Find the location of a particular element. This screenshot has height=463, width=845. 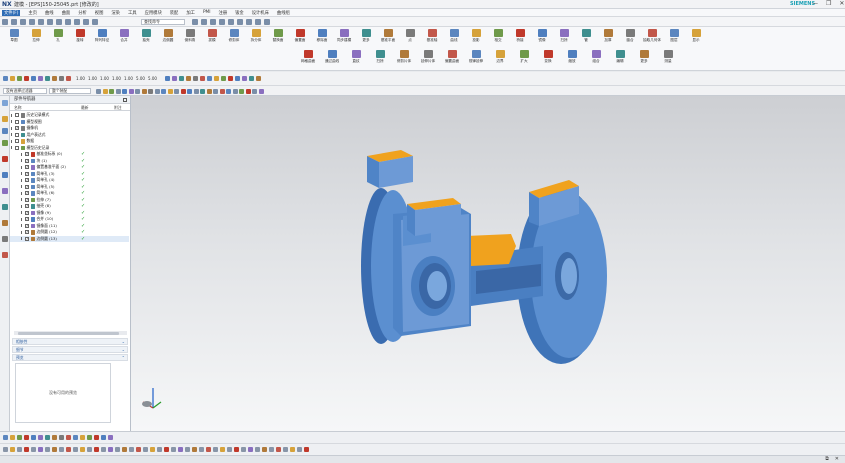

layout-icon is located at coordinates (195, 22).